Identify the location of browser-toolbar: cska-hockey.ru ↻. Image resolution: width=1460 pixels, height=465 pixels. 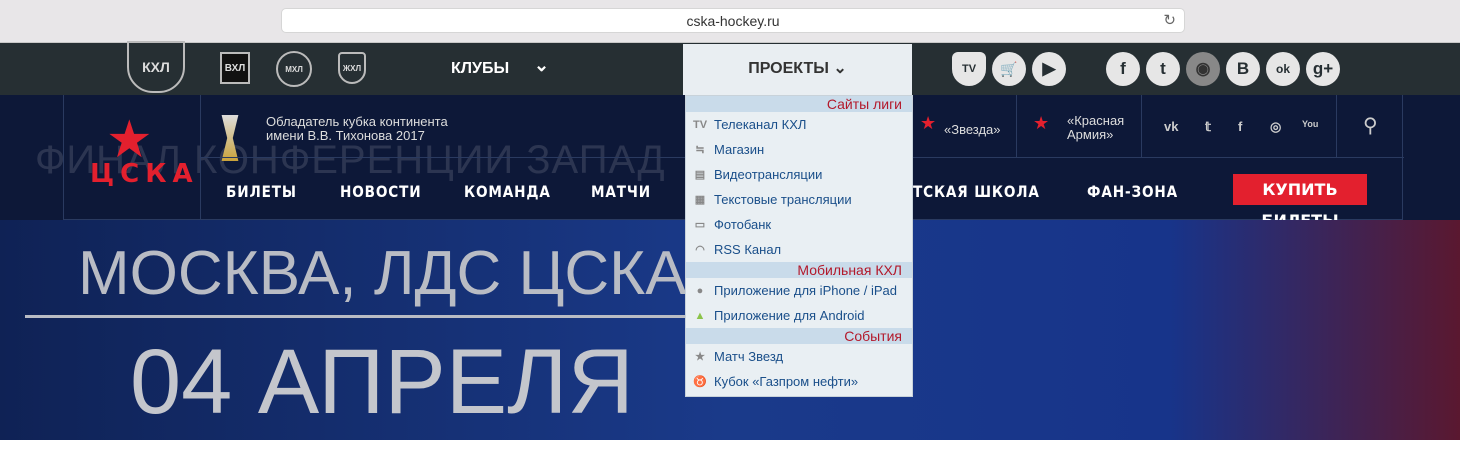
(730, 21).